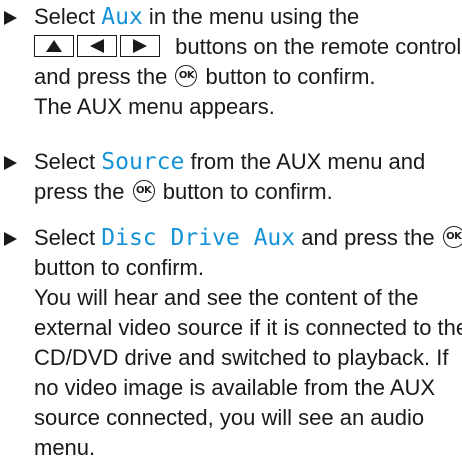 This screenshot has height=463, width=462. I want to click on step-3-highlight: Disc Drive Aux, so click(198, 238).